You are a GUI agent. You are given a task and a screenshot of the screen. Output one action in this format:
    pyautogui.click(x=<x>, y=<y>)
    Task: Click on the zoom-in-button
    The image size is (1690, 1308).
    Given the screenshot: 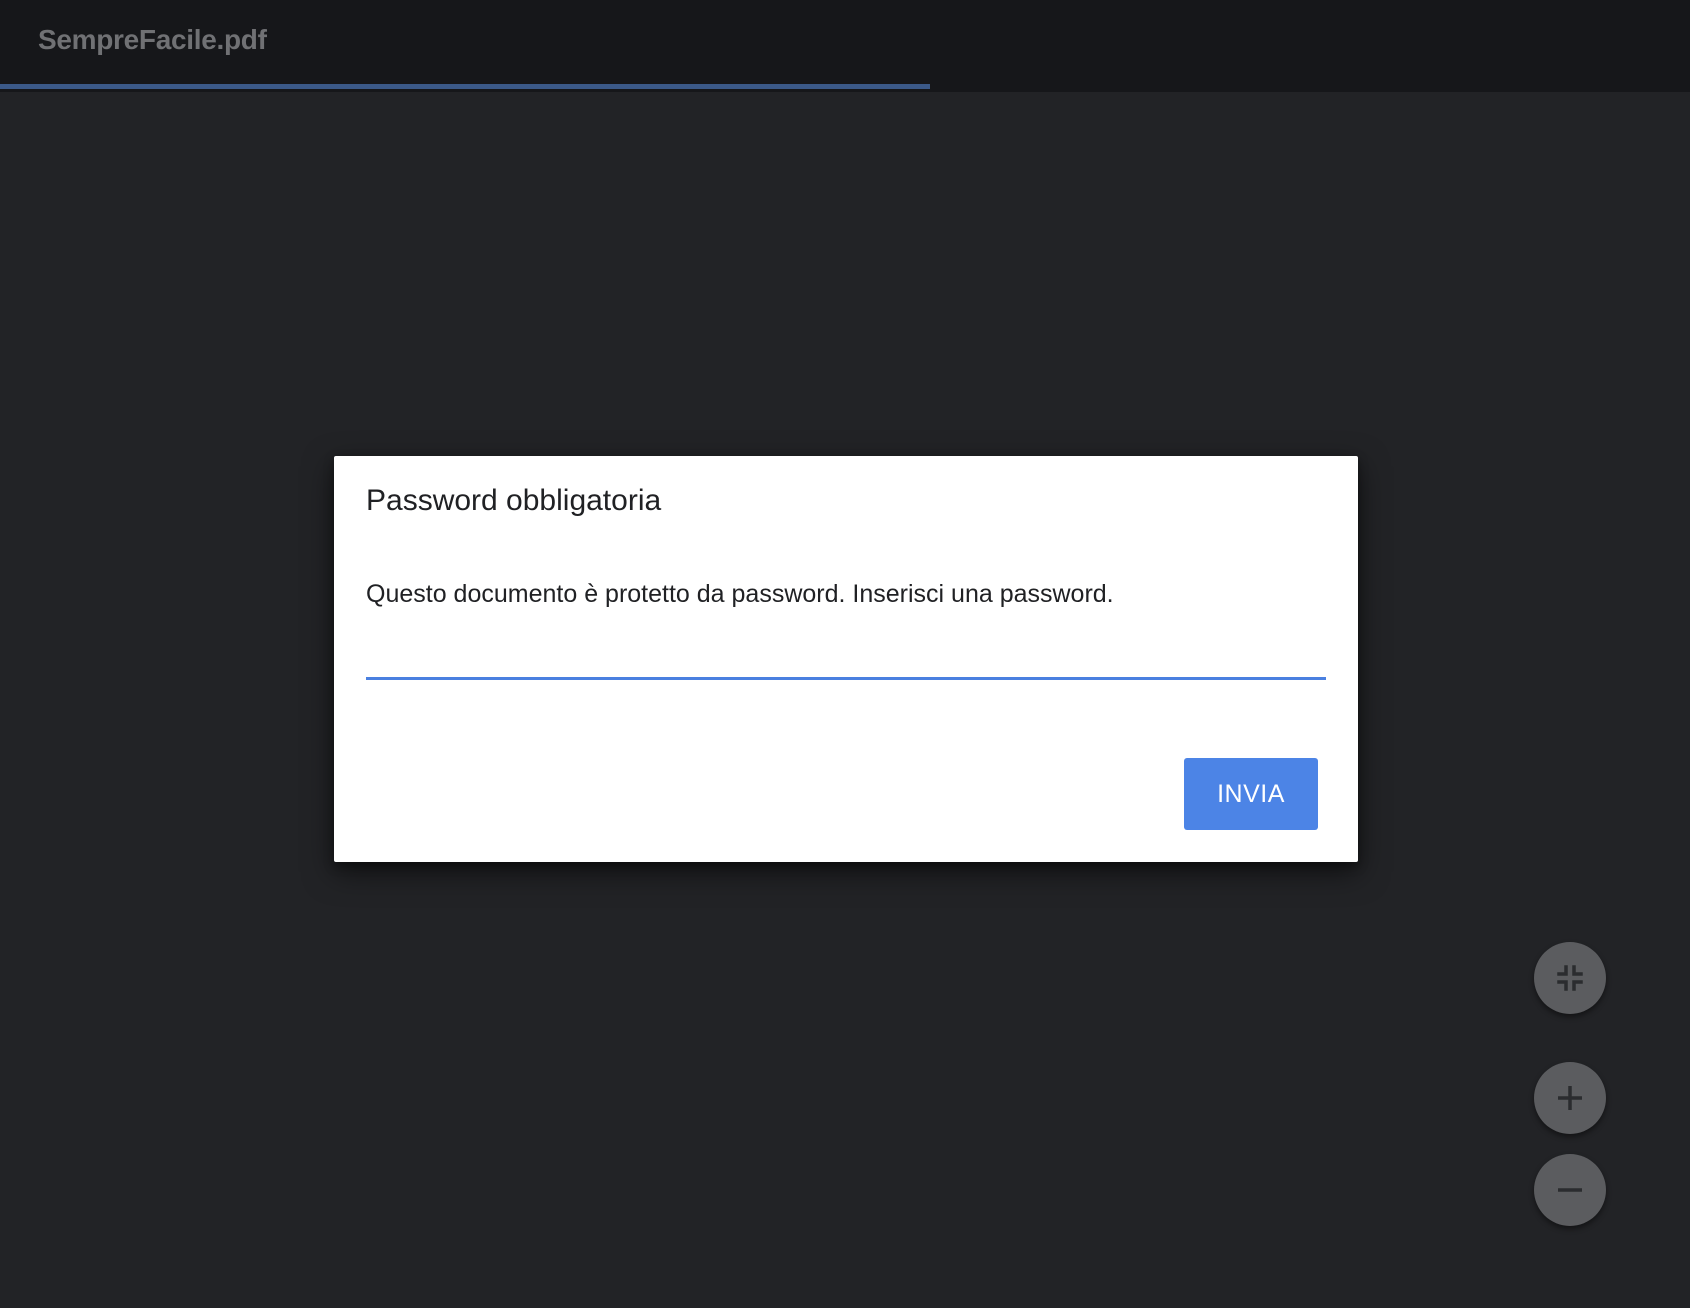 What is the action you would take?
    pyautogui.click(x=1570, y=1098)
    